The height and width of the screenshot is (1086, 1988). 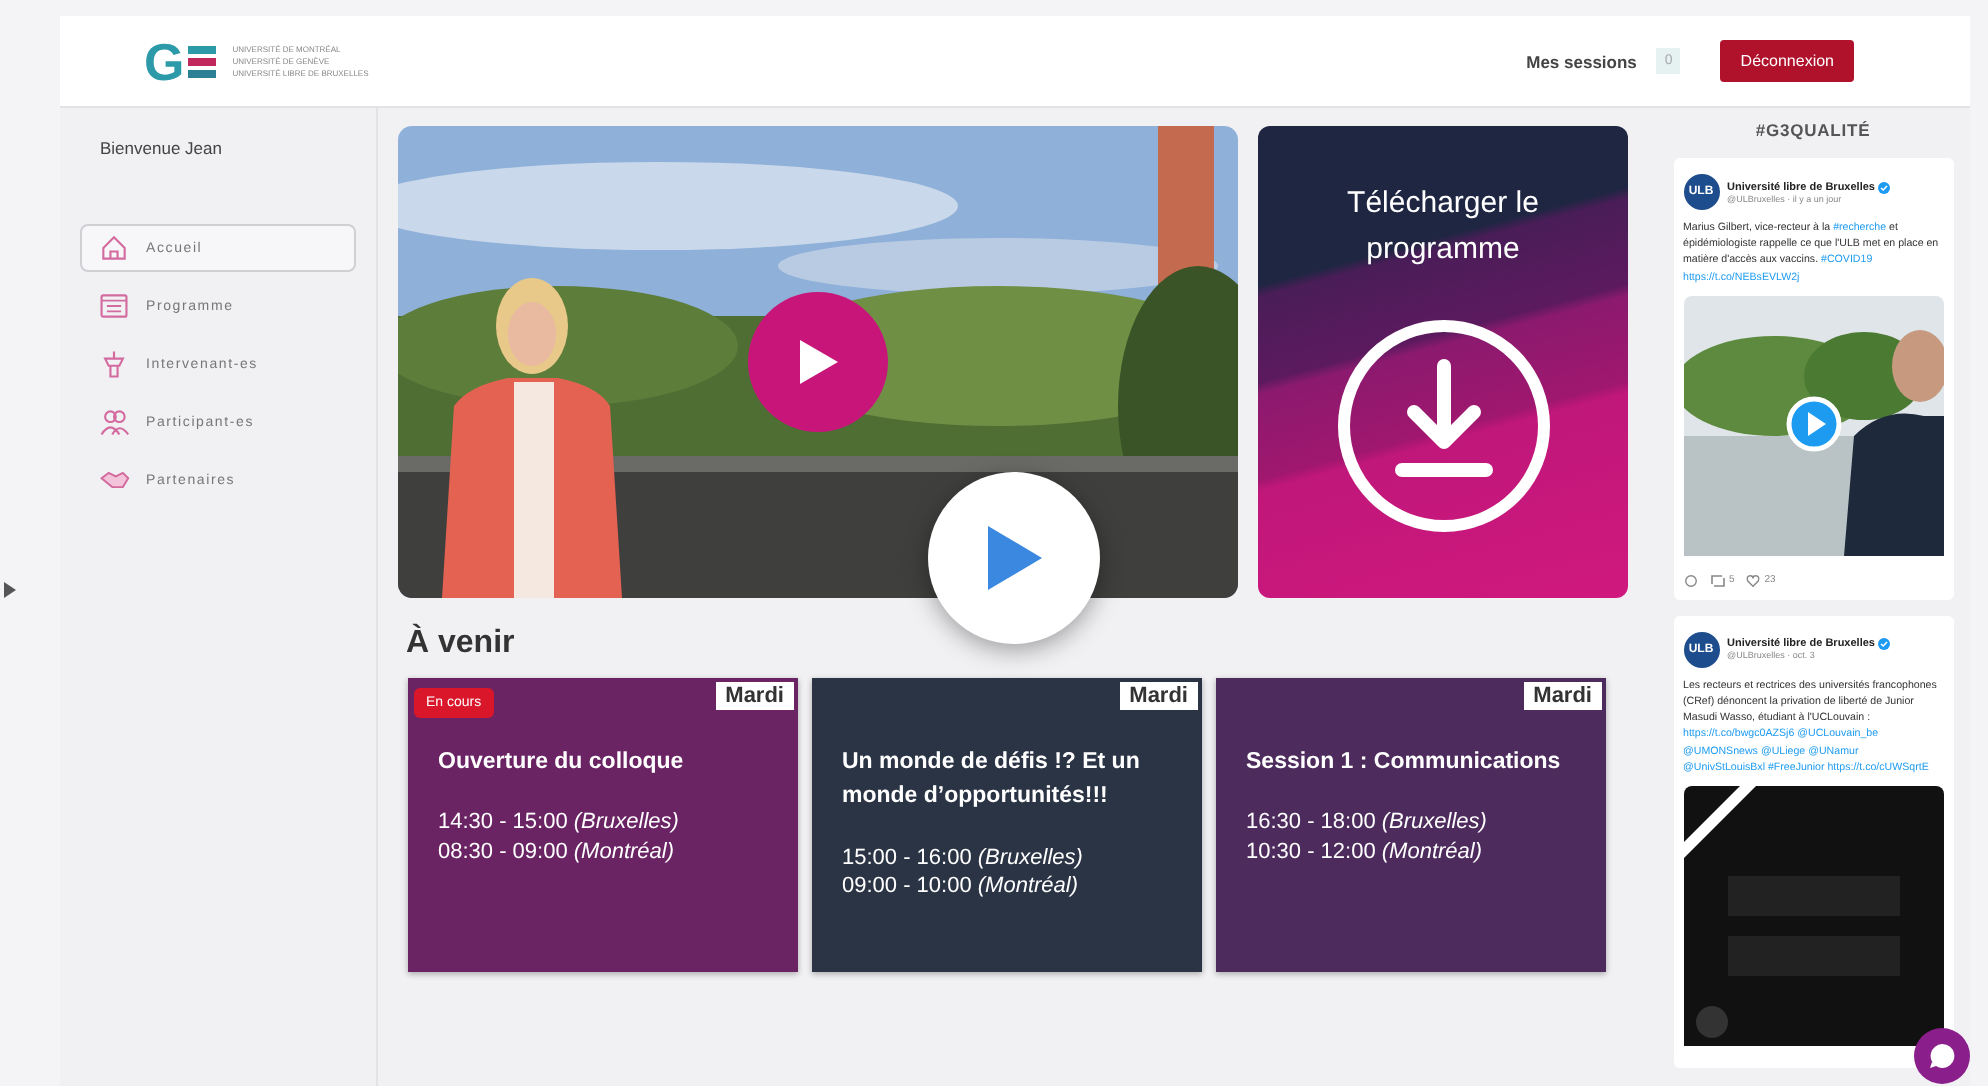 What do you see at coordinates (1367, 823) in the screenshot?
I see `event-time: 16:30 - 18:00 (Bruxelles)` at bounding box center [1367, 823].